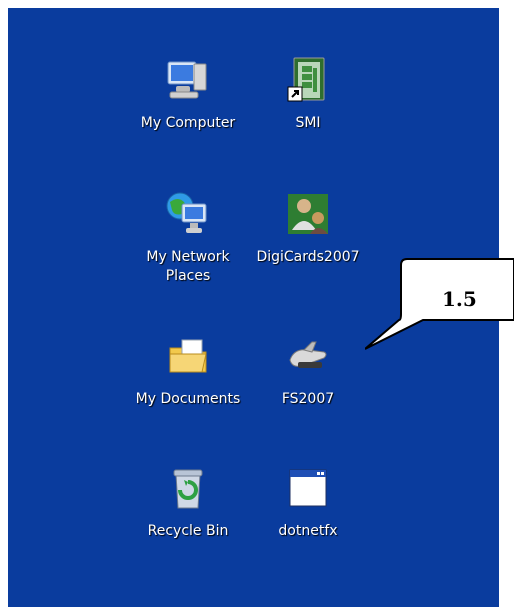 This screenshot has height=612, width=514. What do you see at coordinates (188, 123) in the screenshot?
I see `my-computer-label: My Computer` at bounding box center [188, 123].